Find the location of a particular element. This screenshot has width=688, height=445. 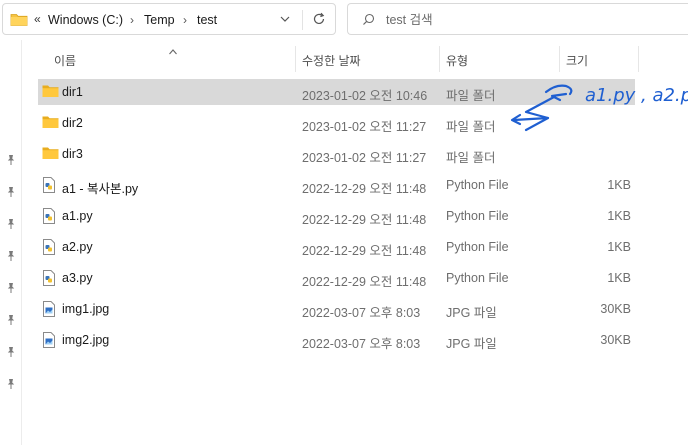

search-input is located at coordinates (526, 20).